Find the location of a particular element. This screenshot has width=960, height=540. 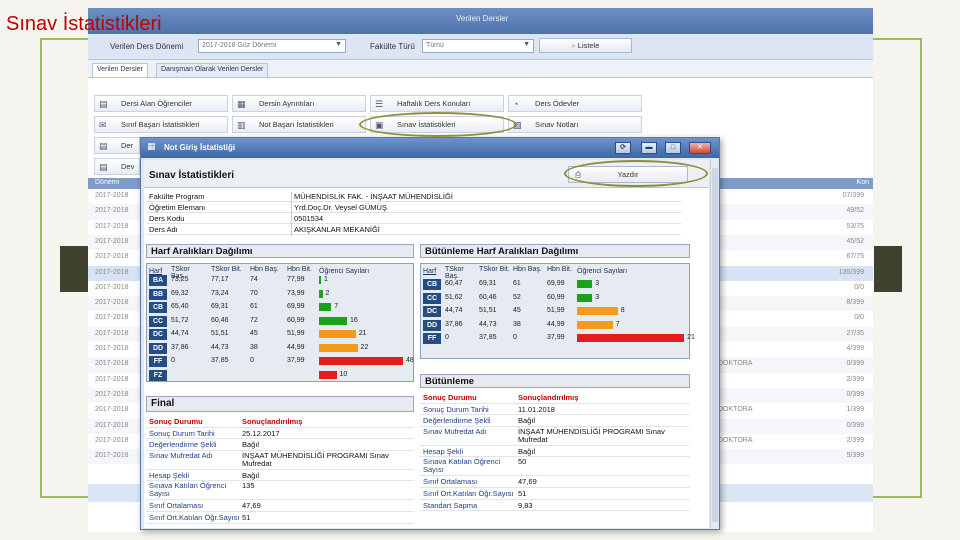

grade-ts-end: 73,24 is located at coordinates (220, 293).